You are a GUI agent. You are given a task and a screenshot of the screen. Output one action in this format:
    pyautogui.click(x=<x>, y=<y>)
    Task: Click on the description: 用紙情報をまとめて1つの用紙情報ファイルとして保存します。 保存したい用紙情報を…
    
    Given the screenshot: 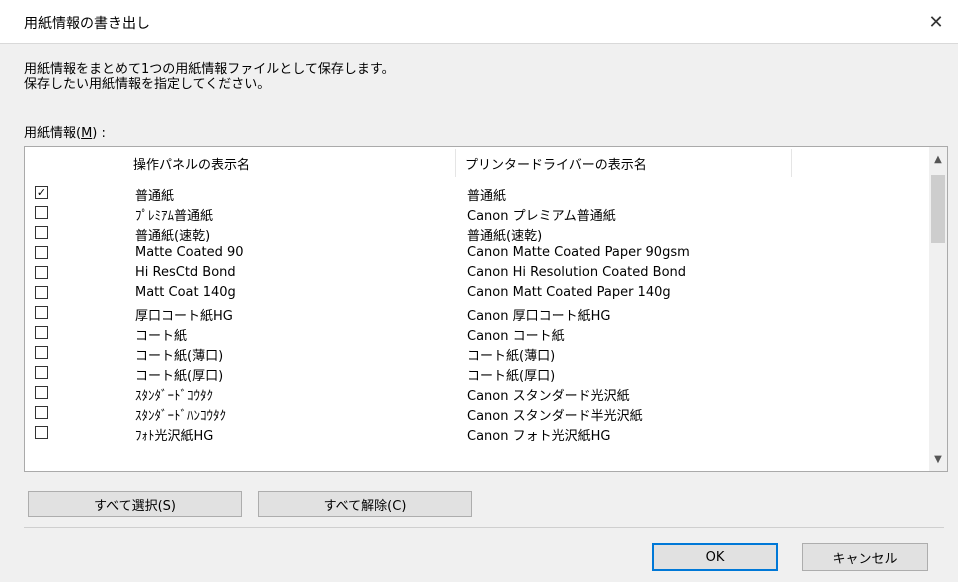 What is the action you would take?
    pyautogui.click(x=209, y=77)
    